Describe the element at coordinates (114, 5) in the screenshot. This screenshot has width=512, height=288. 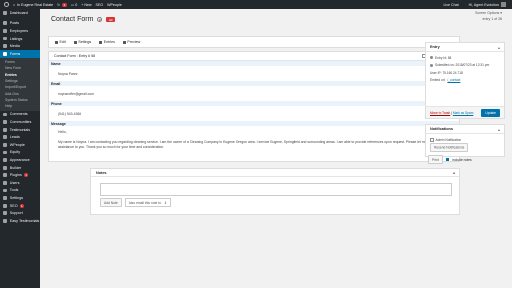
I see `wpeople-link: WPeople` at that location.